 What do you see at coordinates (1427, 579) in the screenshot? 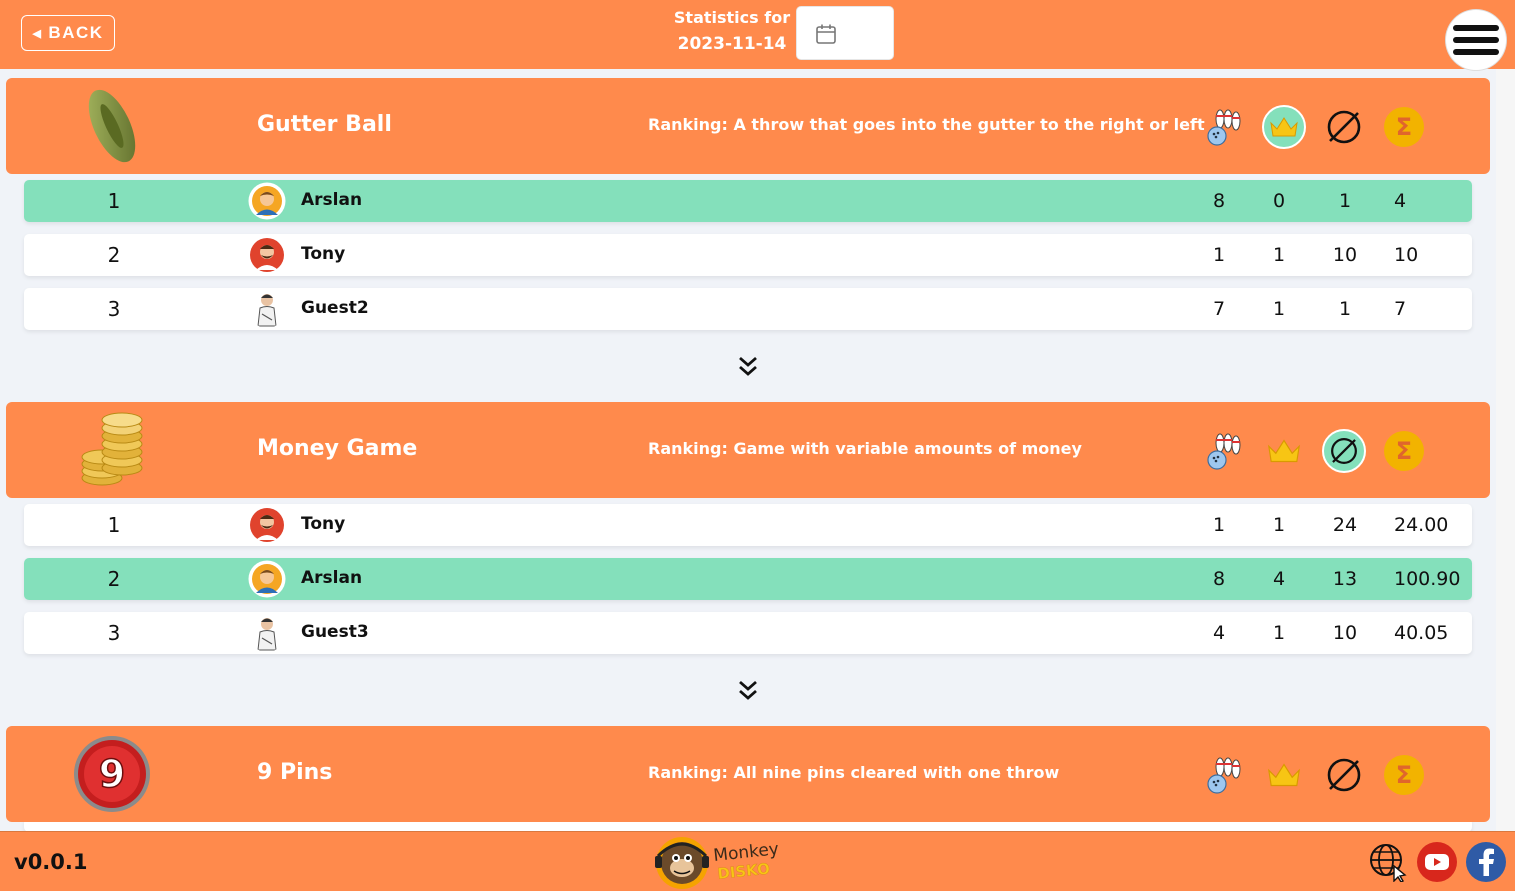
I see `total-value: 100.90` at bounding box center [1427, 579].